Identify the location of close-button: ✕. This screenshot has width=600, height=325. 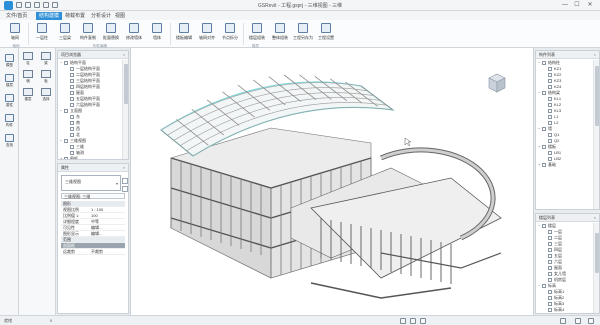
(590, 5).